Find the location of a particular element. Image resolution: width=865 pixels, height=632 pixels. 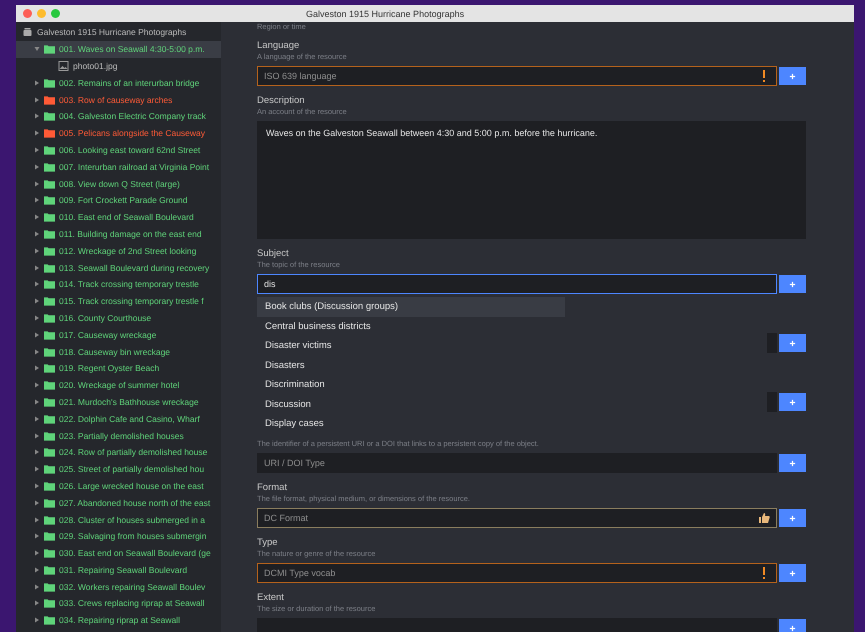

field-label: Description is located at coordinates (281, 101).